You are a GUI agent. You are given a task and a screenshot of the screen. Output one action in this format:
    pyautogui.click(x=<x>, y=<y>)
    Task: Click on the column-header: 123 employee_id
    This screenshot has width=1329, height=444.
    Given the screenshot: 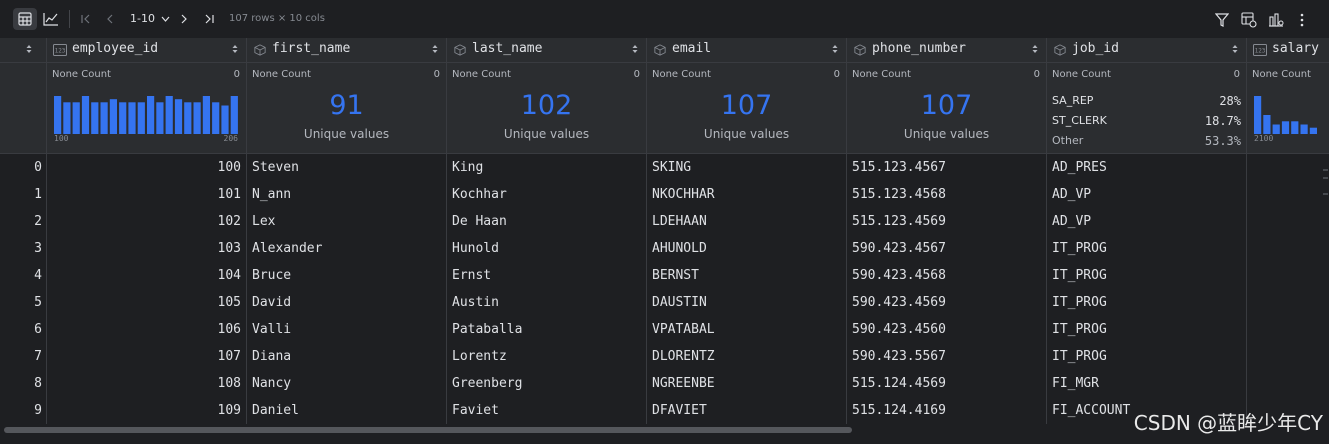 What is the action you would take?
    pyautogui.click(x=146, y=50)
    